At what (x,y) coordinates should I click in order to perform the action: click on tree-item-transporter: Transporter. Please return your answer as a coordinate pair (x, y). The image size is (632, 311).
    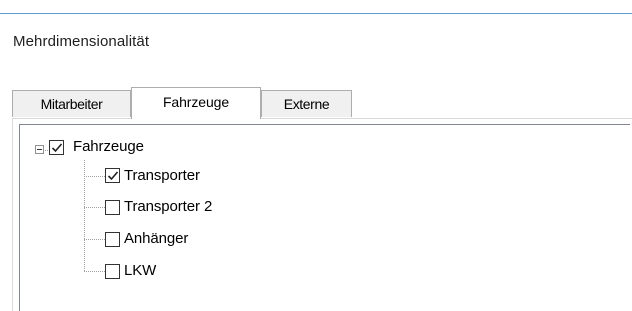
    Looking at the image, I should click on (162, 175).